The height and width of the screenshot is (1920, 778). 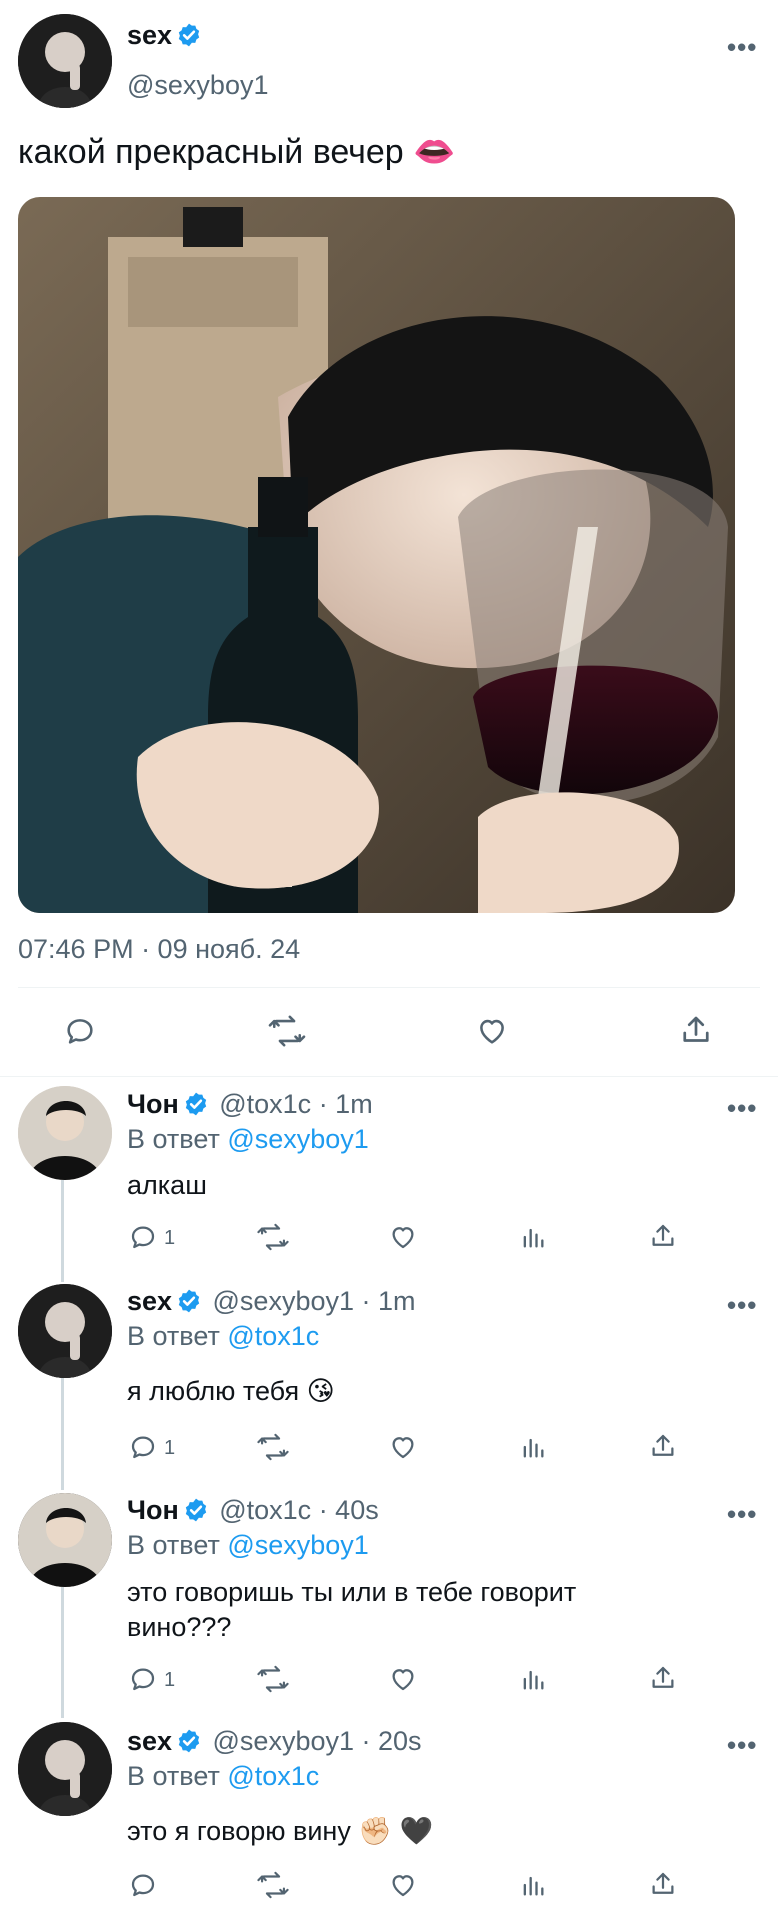 What do you see at coordinates (352, 1592) in the screenshot?
I see `reply-text-line-1: это говоришь ты или в тебе говорит` at bounding box center [352, 1592].